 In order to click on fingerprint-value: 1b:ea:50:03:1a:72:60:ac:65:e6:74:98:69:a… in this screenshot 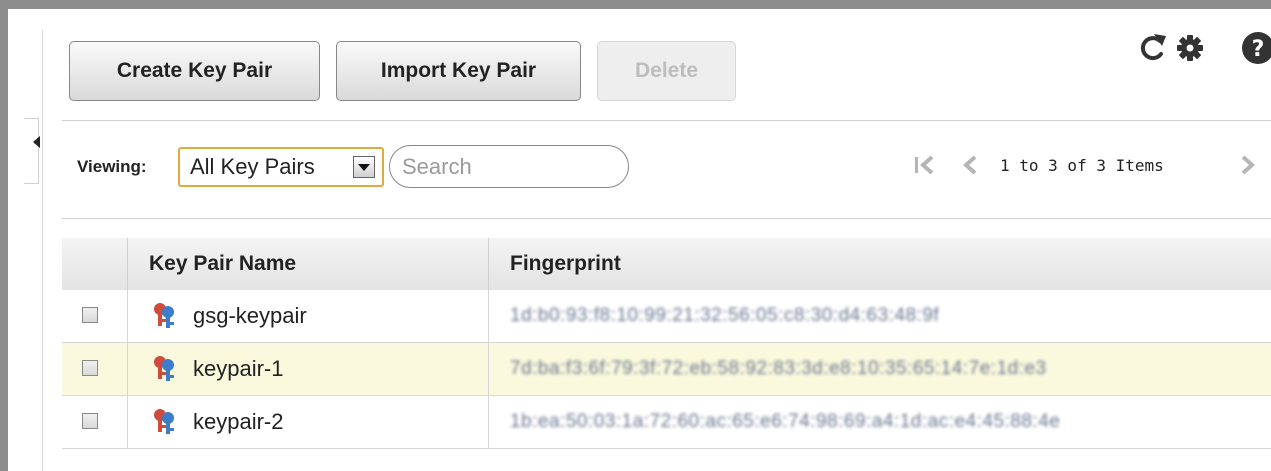, I will do `click(785, 421)`.